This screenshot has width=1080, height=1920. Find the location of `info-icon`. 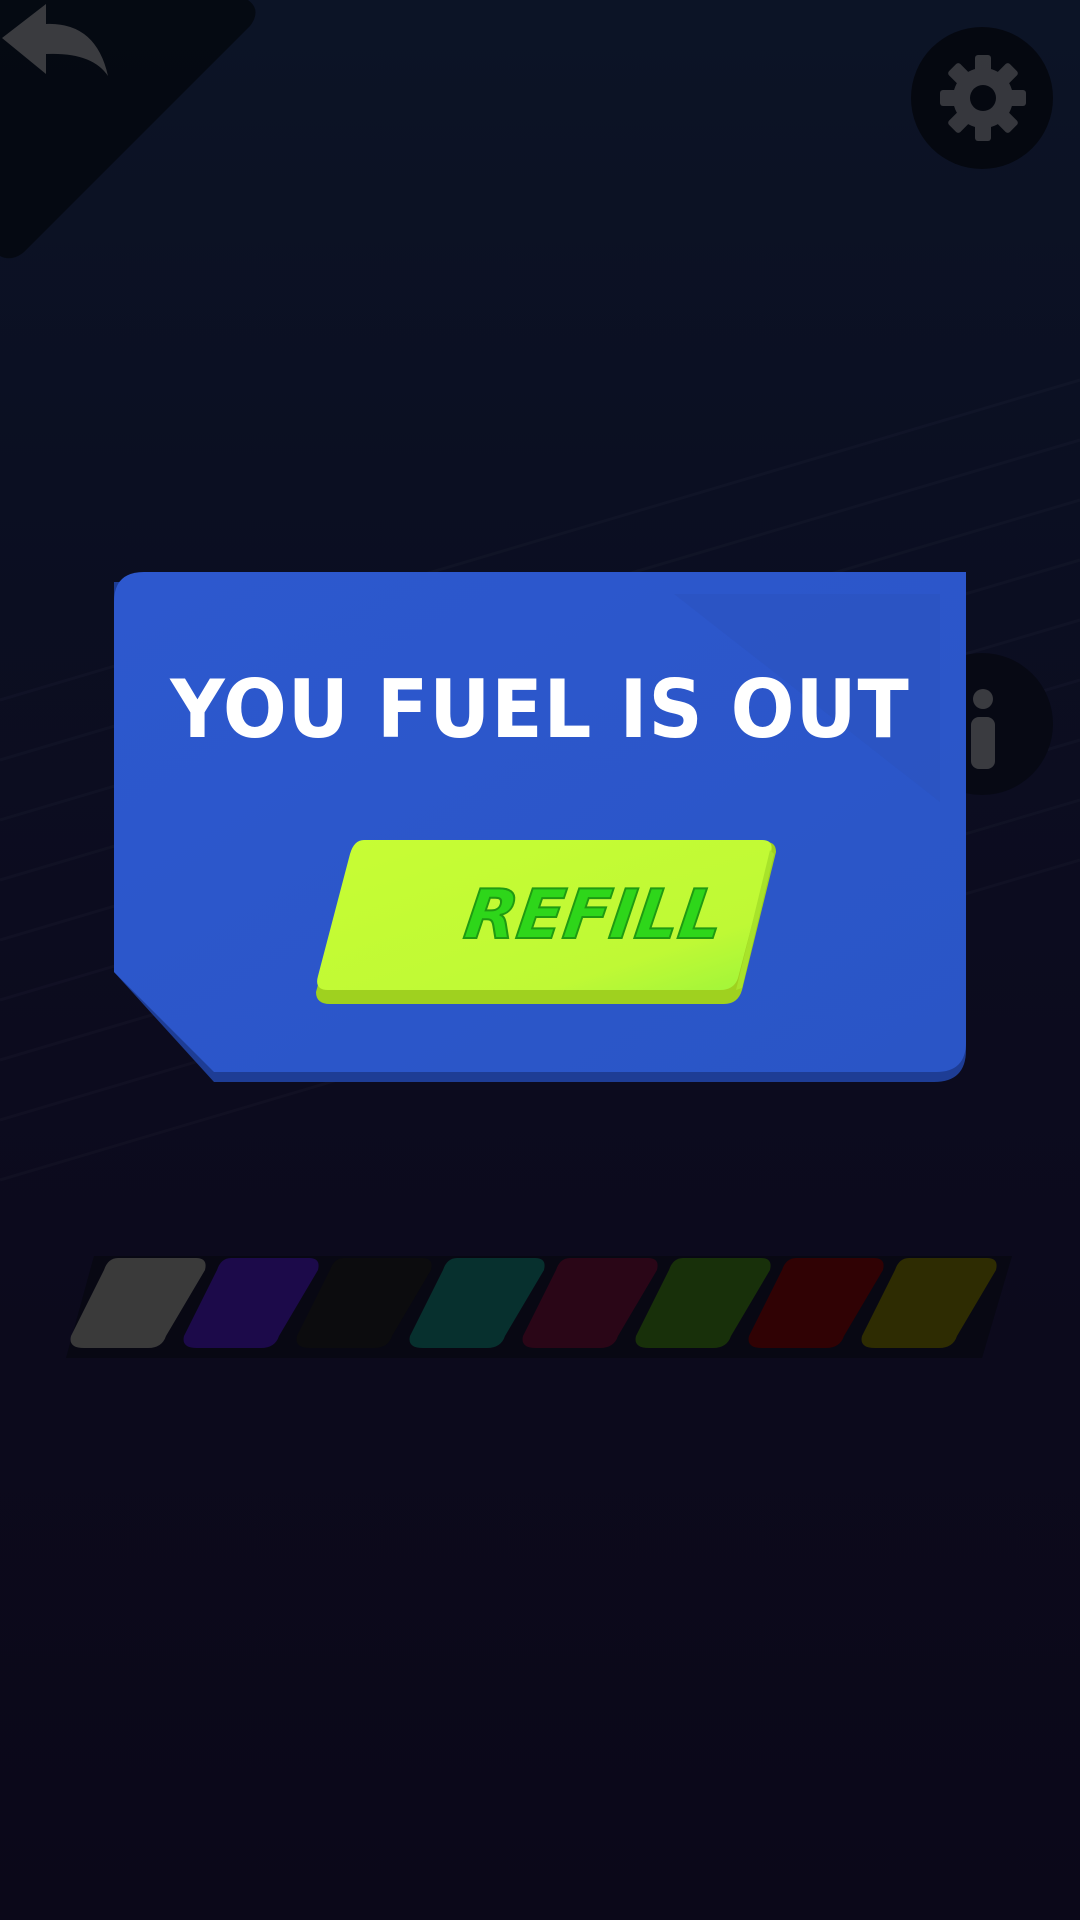

info-icon is located at coordinates (983, 729).